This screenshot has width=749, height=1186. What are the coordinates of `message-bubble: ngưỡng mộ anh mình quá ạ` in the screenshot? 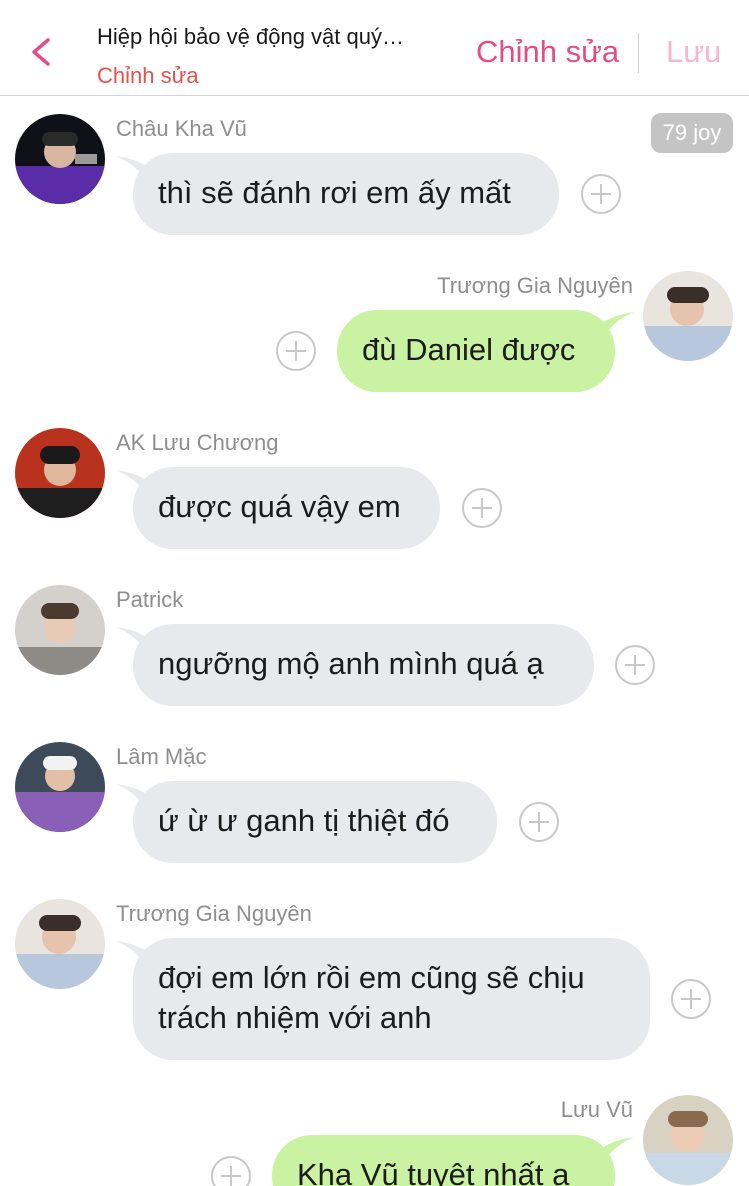 It's located at (363, 665).